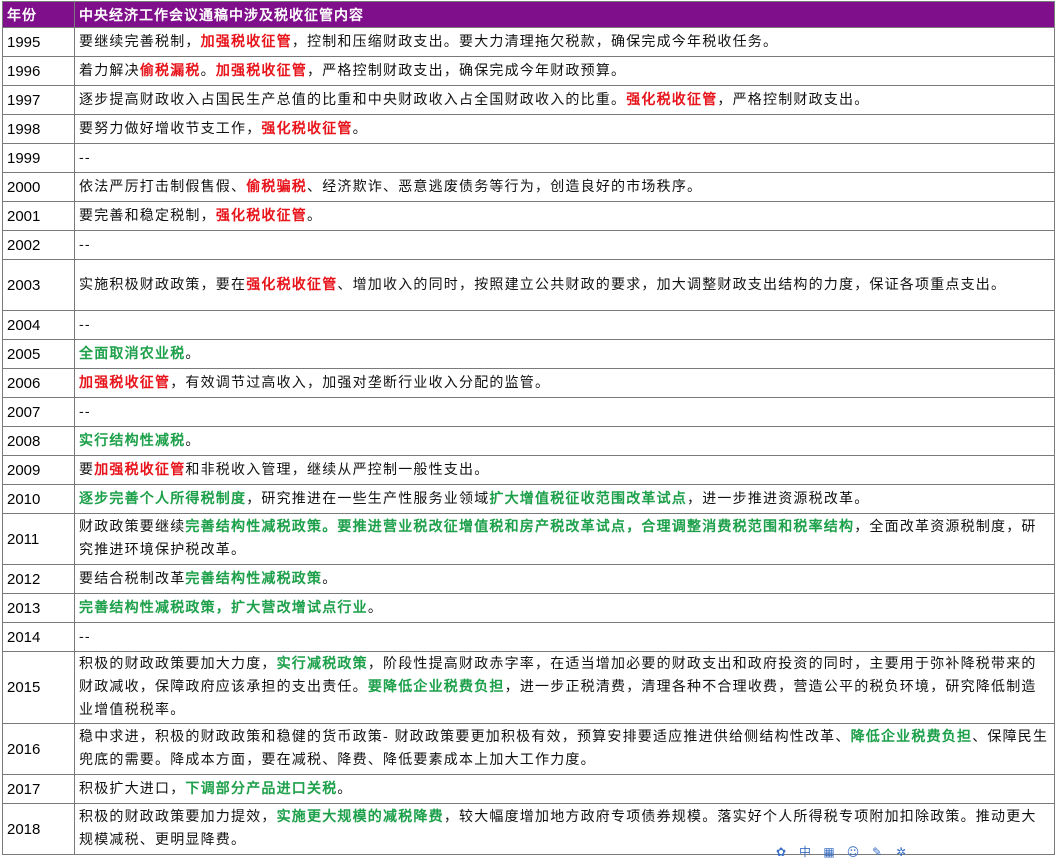 This screenshot has height=859, width=1058. I want to click on policy-text: 财政政策要继续, so click(132, 527).